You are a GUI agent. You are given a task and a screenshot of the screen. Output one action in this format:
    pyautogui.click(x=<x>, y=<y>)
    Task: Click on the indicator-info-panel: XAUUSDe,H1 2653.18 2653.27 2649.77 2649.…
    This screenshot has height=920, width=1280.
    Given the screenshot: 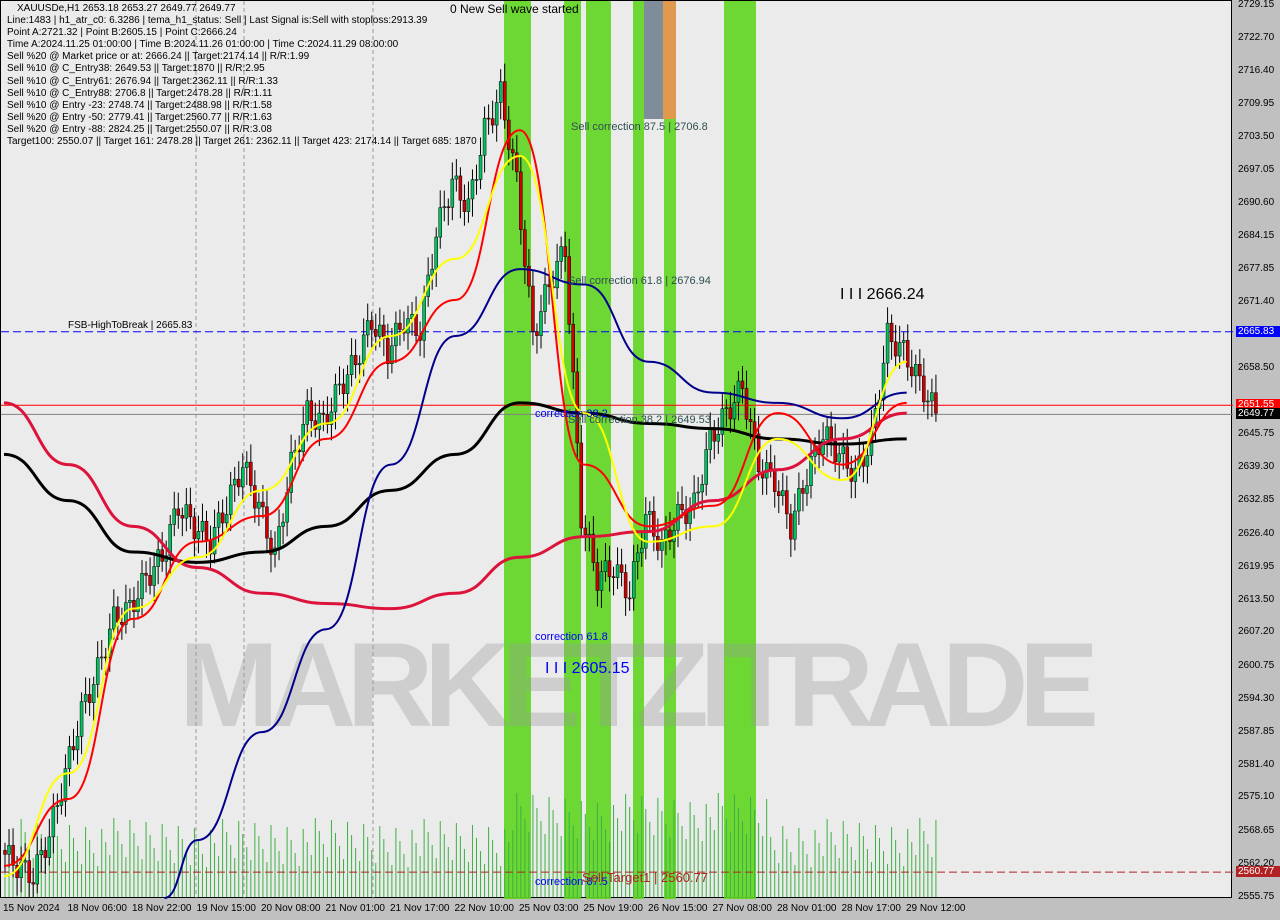 What is the action you would take?
    pyautogui.click(x=242, y=75)
    